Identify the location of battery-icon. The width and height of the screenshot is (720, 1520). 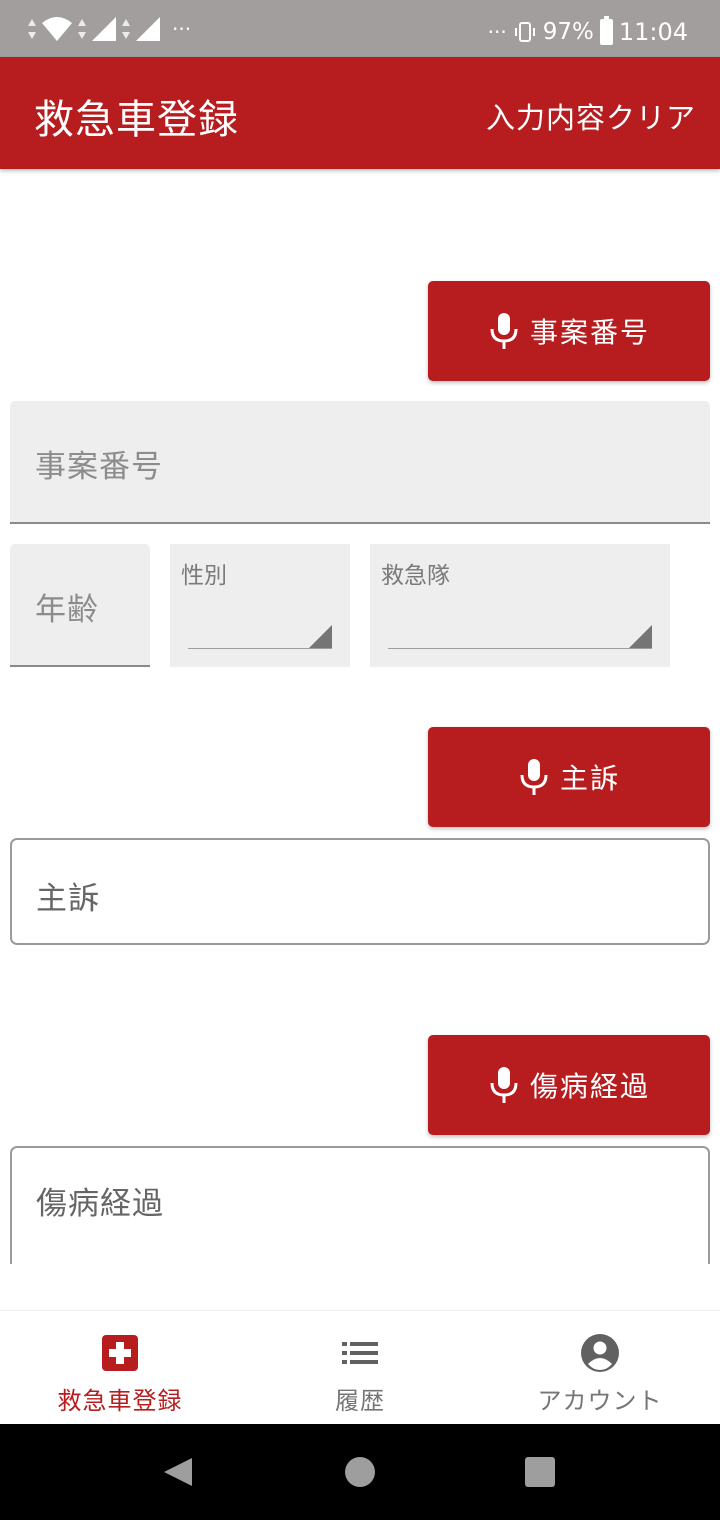
(606, 30).